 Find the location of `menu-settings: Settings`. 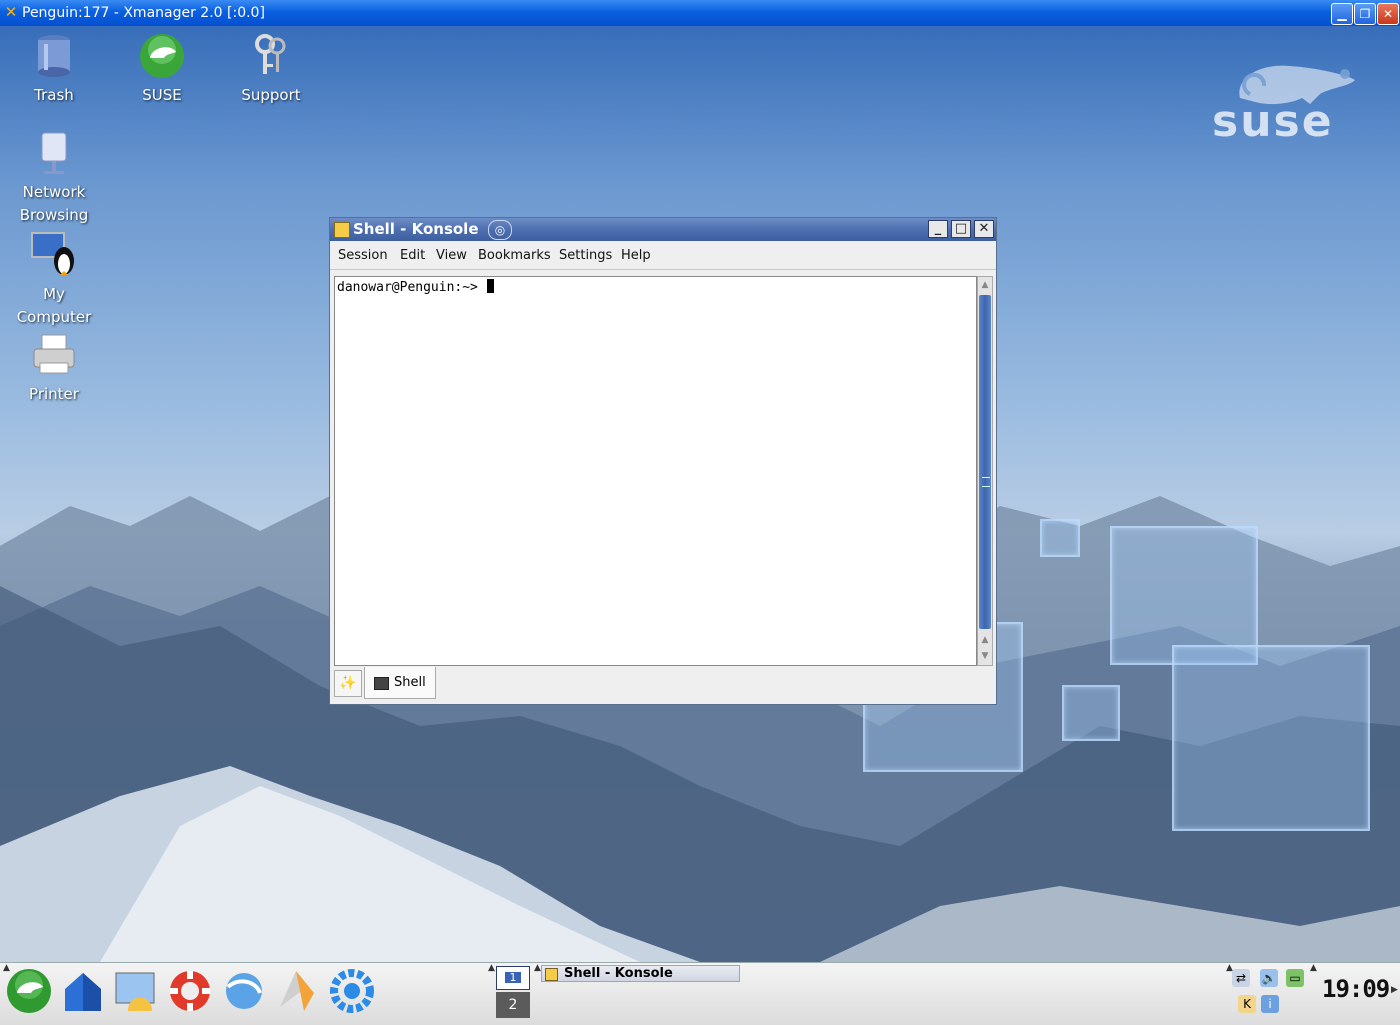

menu-settings: Settings is located at coordinates (585, 255).